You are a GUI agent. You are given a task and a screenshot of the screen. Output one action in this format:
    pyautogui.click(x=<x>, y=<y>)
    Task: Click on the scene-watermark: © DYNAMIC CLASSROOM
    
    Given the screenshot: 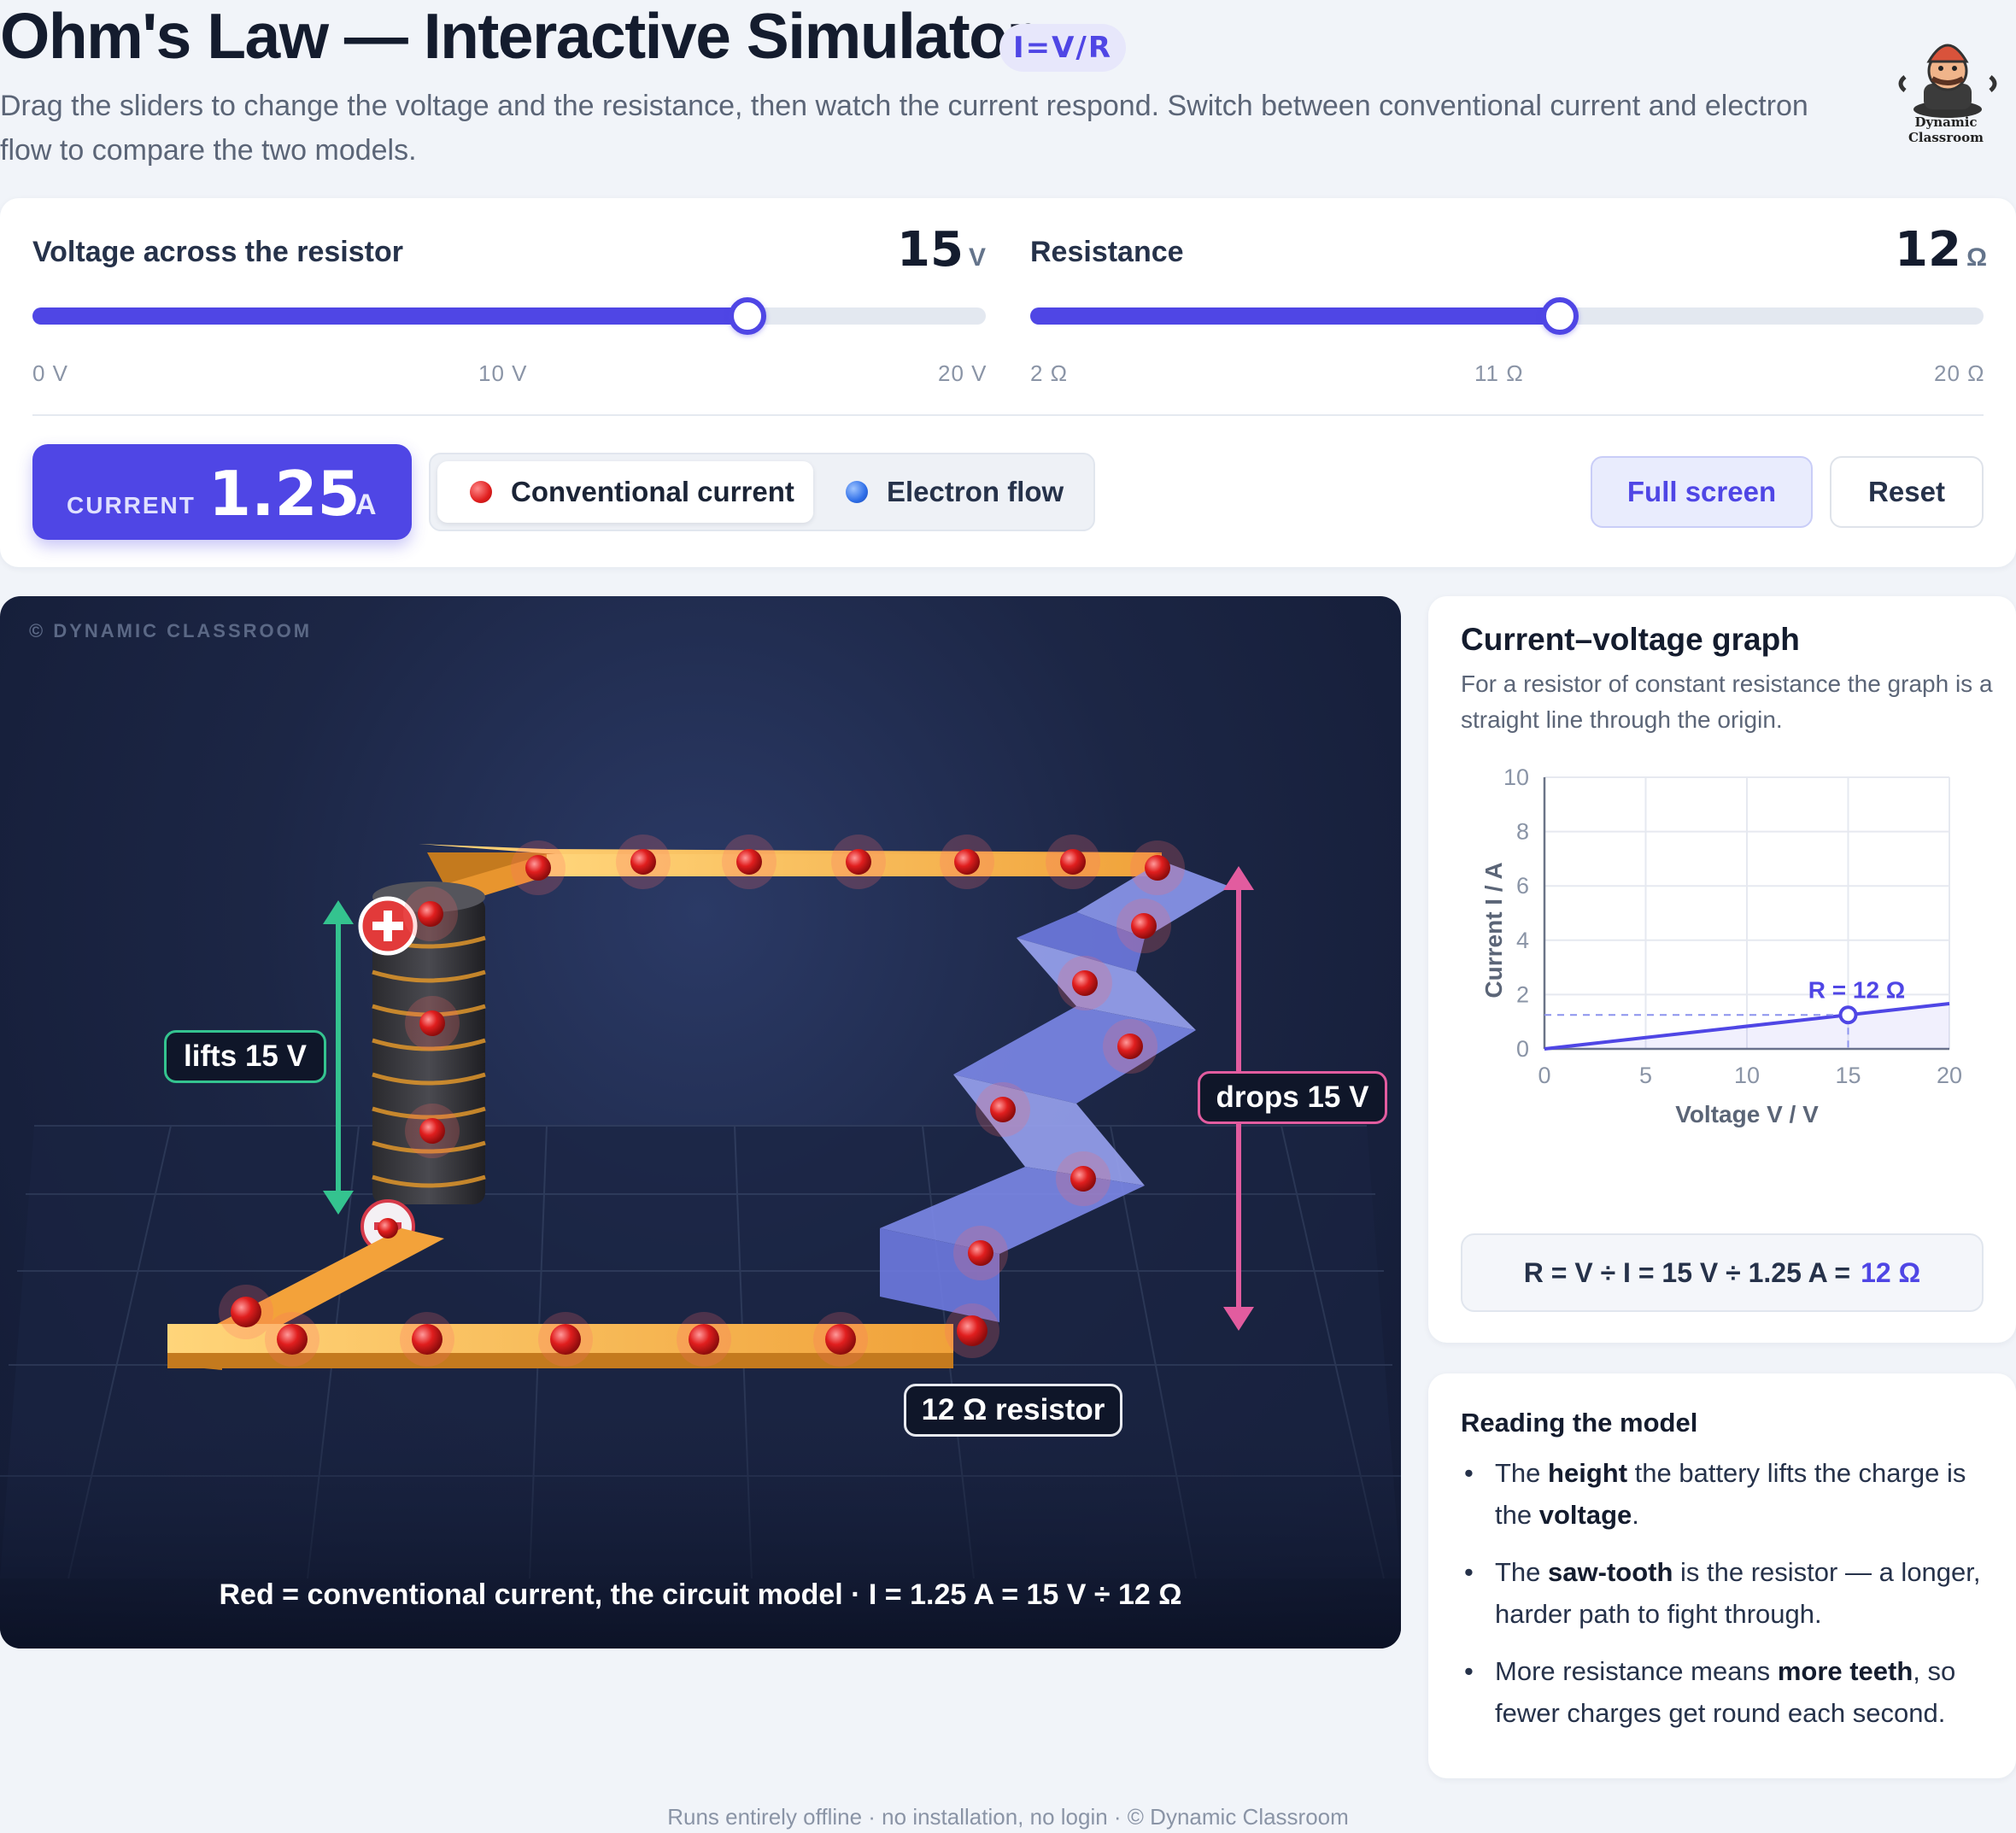 What is the action you would take?
    pyautogui.click(x=171, y=630)
    